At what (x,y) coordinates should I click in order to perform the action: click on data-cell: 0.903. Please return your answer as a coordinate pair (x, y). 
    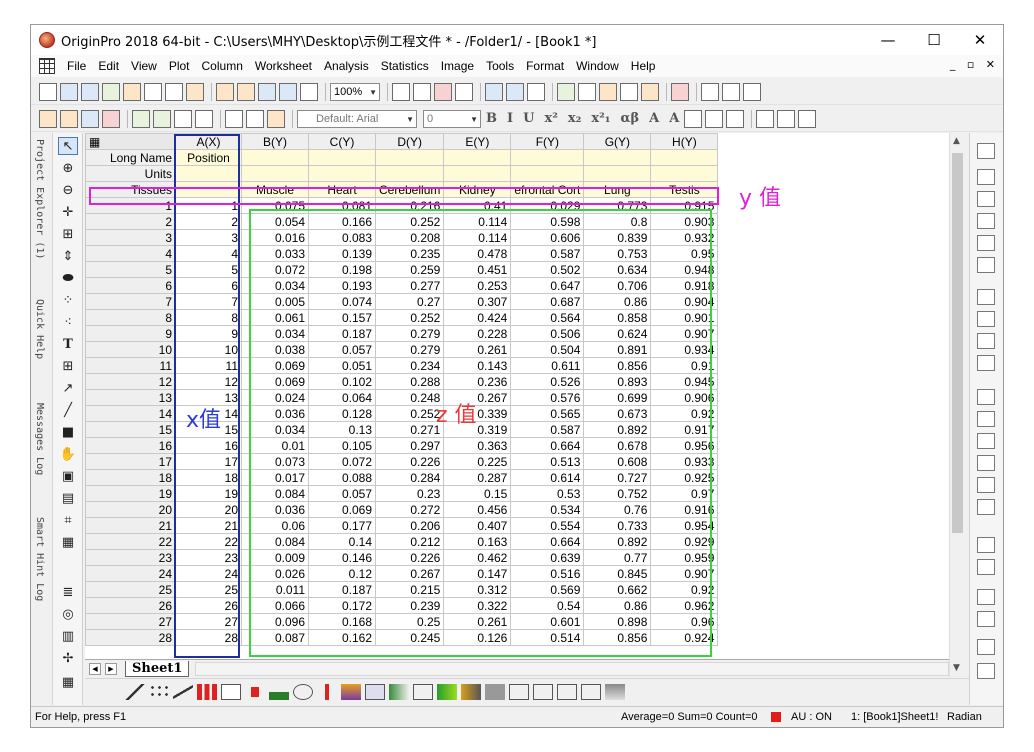
    Looking at the image, I should click on (684, 221).